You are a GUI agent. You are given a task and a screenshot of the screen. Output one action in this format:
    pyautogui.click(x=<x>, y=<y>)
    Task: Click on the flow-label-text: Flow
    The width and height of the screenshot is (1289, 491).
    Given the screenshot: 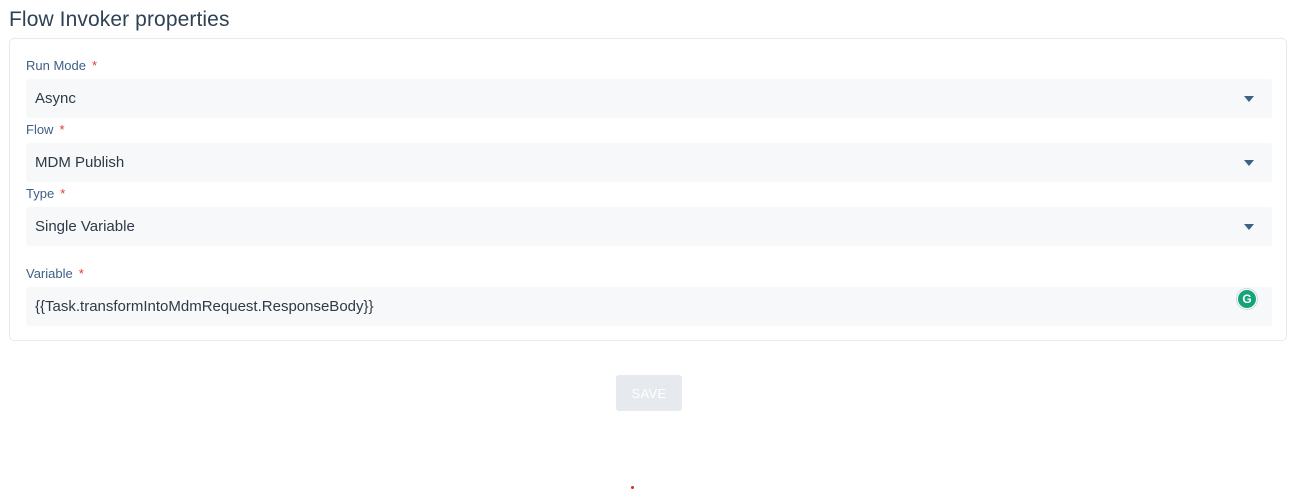 What is the action you would take?
    pyautogui.click(x=40, y=129)
    